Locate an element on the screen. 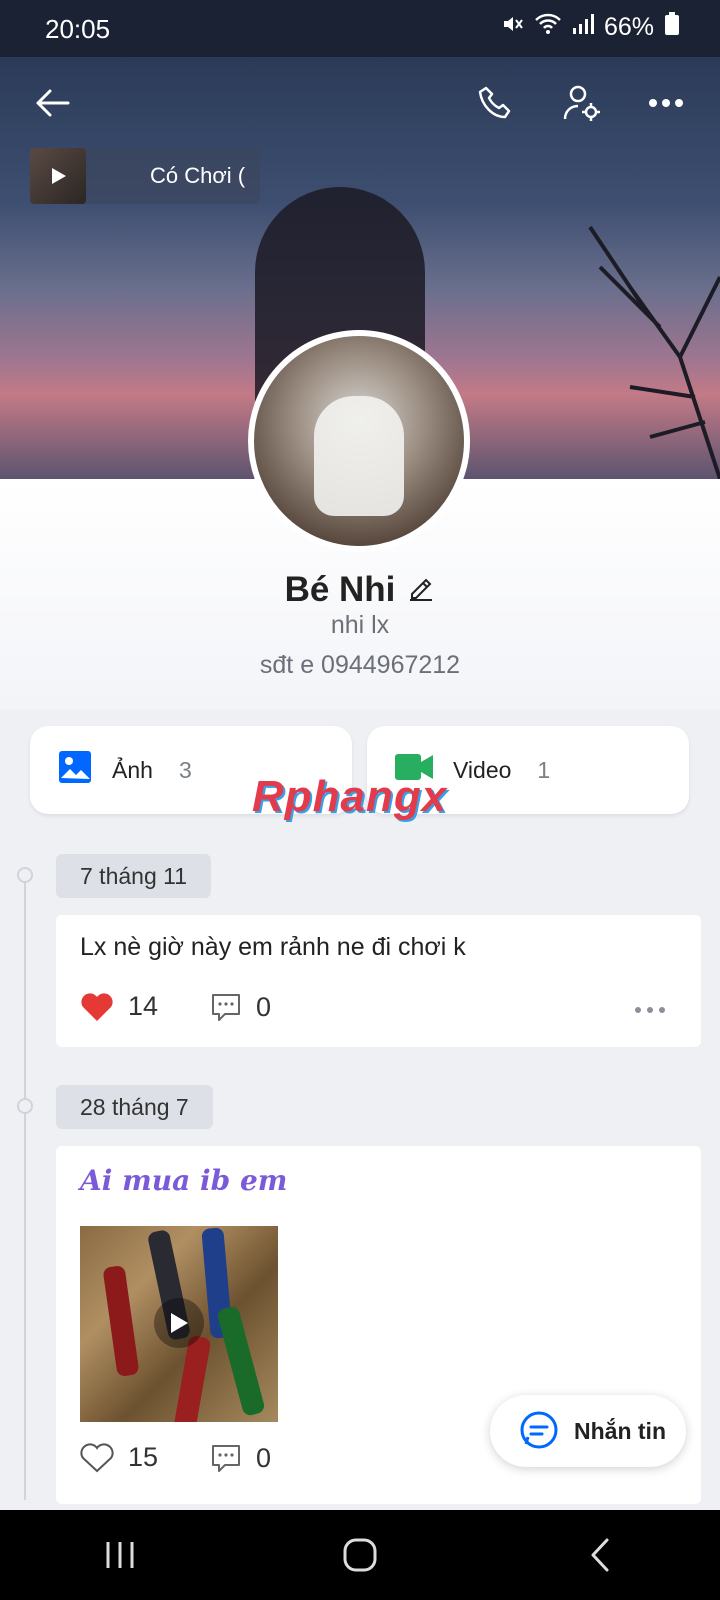 This screenshot has width=720, height=1600. status-time: 20:05 is located at coordinates (78, 29).